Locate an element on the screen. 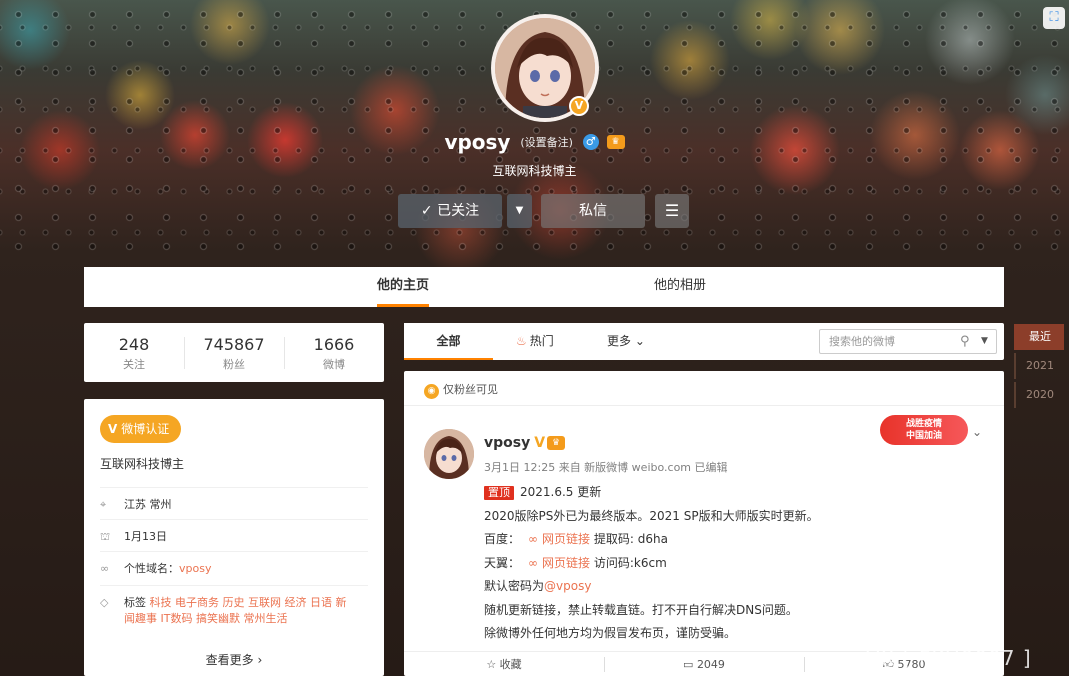  promo-badge: 战胜疫情 中国加油 is located at coordinates (924, 430).